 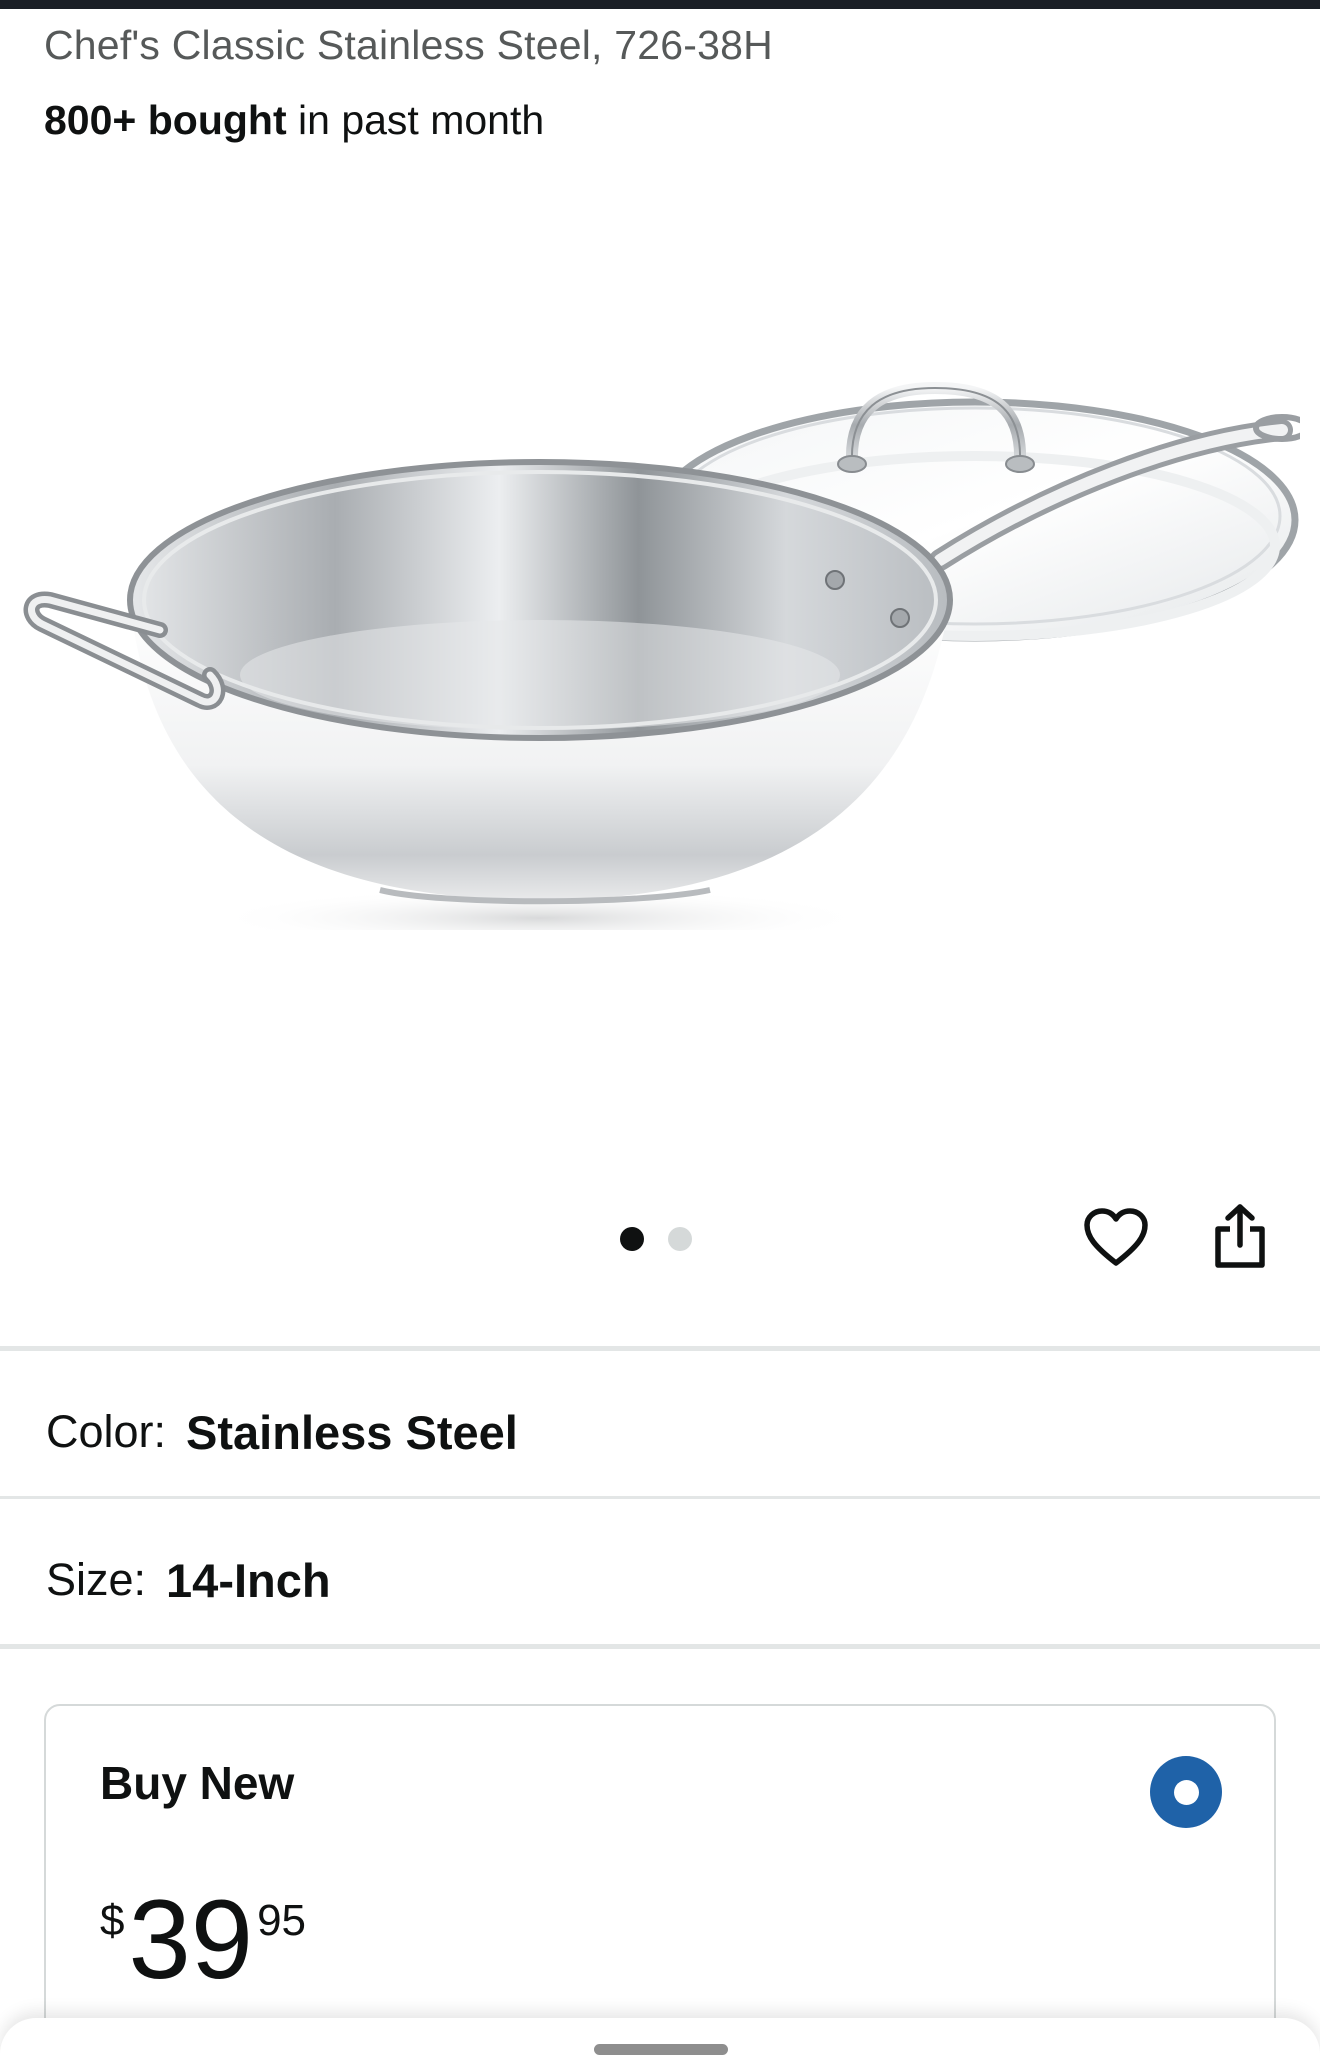 I want to click on share-button, so click(x=1240, y=1236).